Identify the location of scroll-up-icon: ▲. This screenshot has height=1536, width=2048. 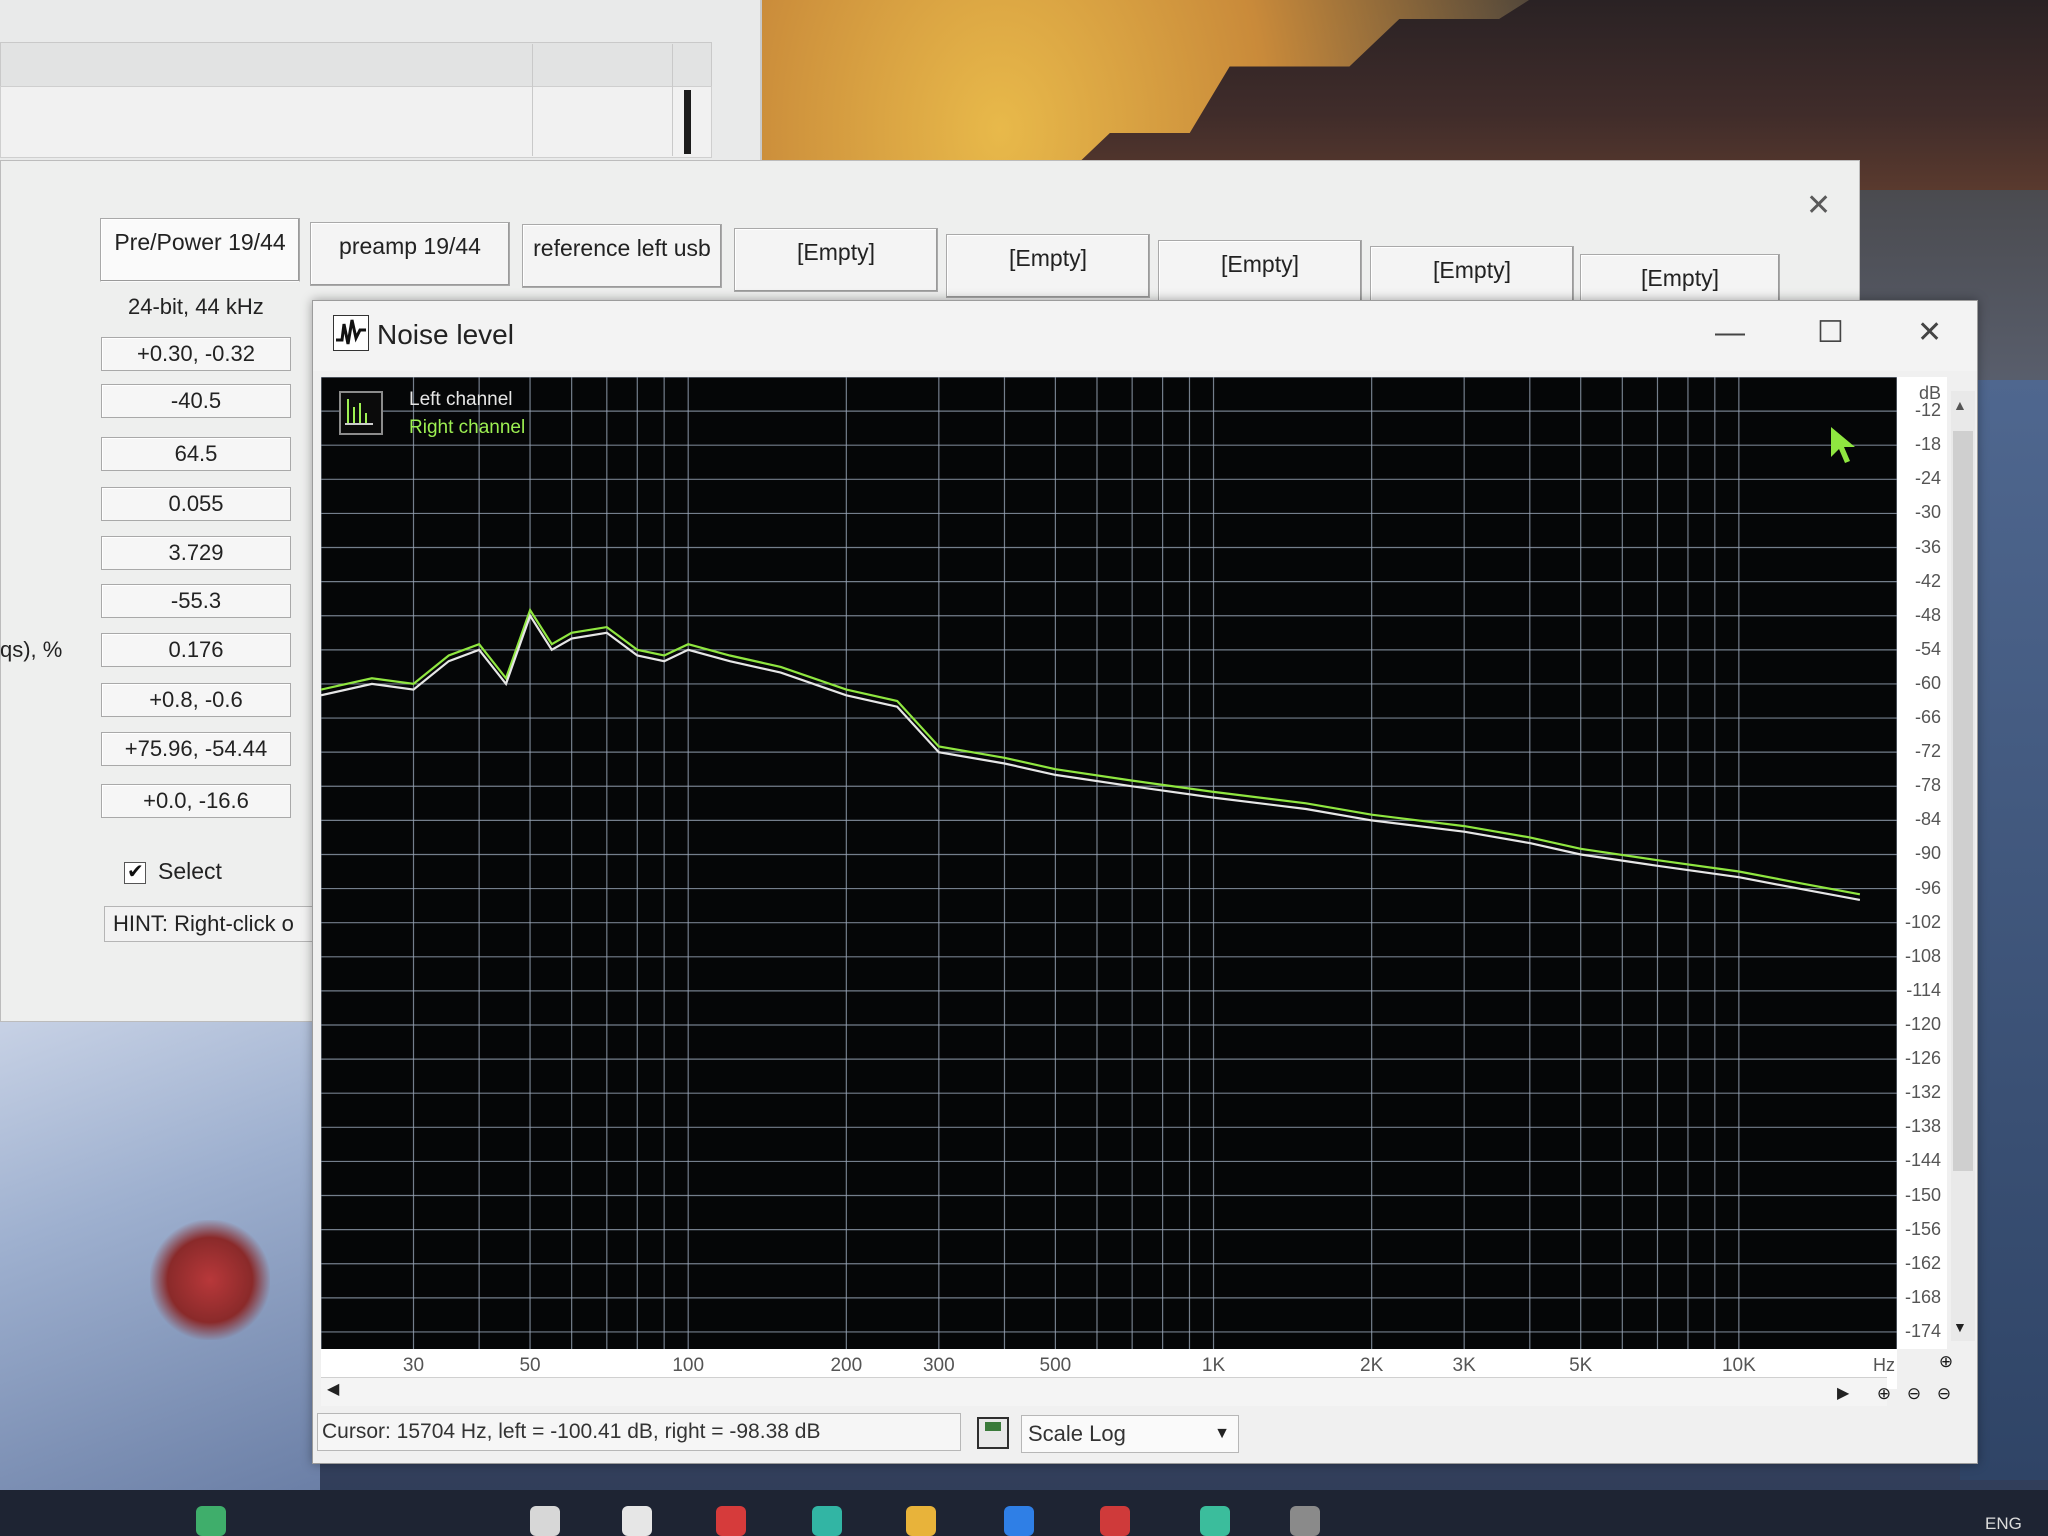
(1960, 405).